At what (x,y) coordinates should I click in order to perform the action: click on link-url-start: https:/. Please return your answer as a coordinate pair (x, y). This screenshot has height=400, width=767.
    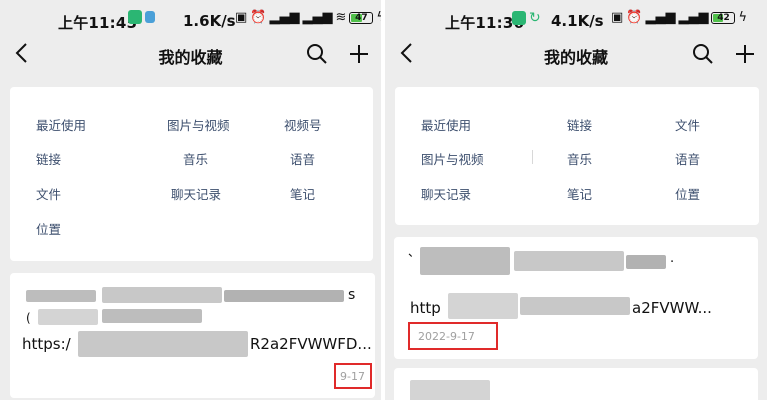
    Looking at the image, I should click on (46, 344).